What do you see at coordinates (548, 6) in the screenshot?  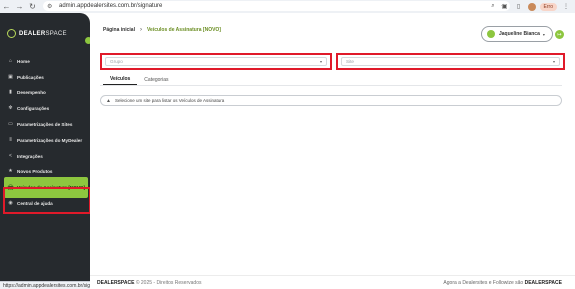 I see `error-badge: Erro` at bounding box center [548, 6].